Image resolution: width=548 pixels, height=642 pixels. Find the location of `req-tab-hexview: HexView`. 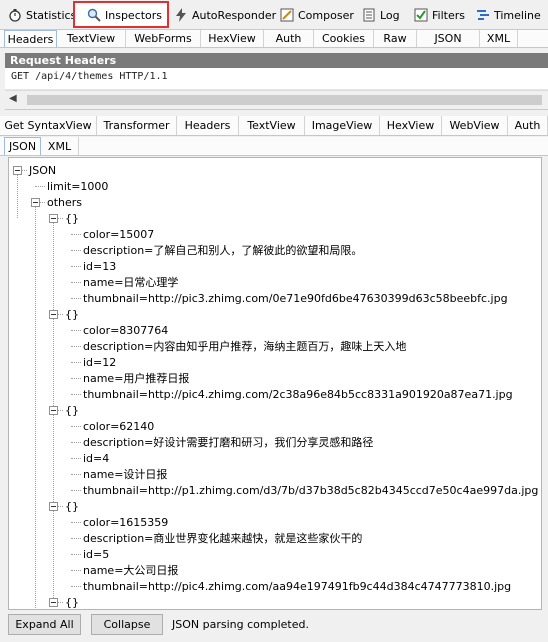

req-tab-hexview: HexView is located at coordinates (232, 38).